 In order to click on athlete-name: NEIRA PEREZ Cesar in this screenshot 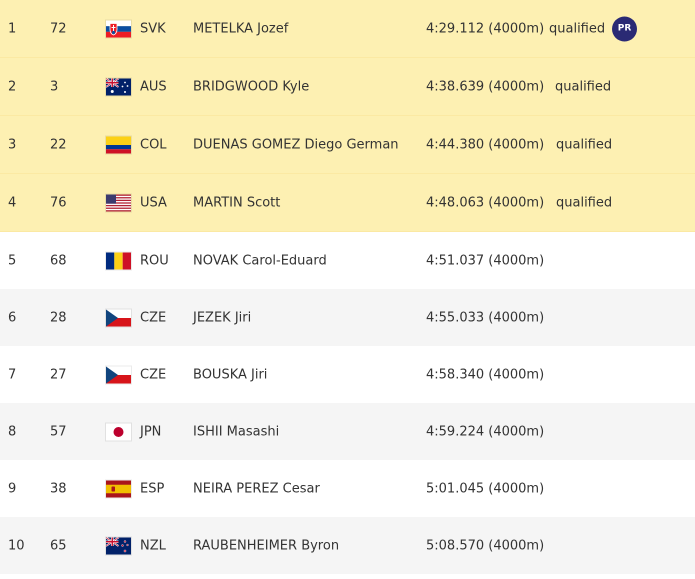, I will do `click(256, 488)`.